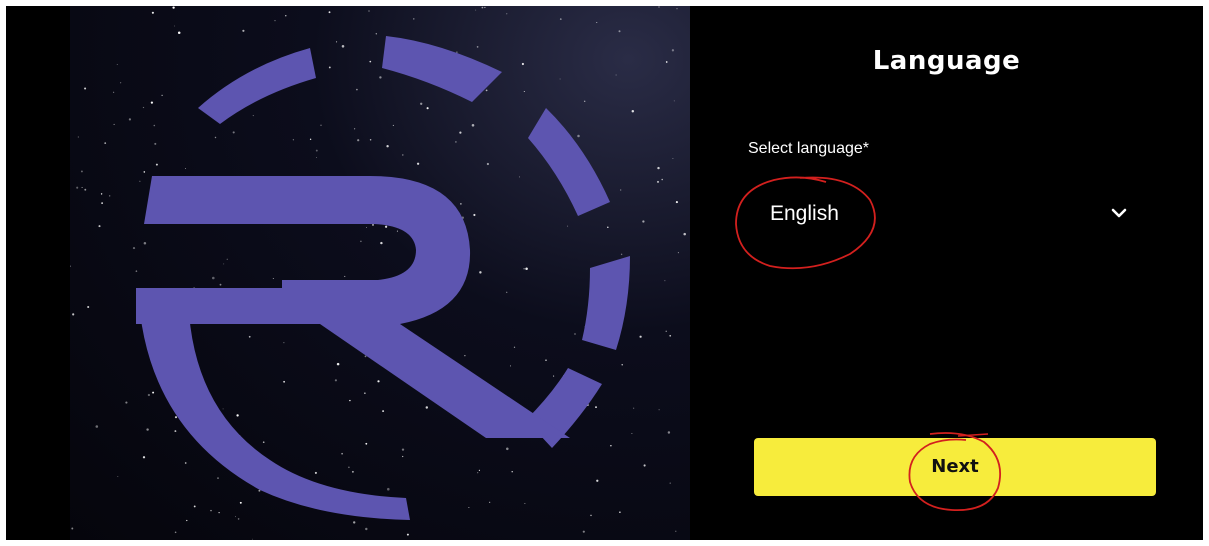  Describe the element at coordinates (946, 61) in the screenshot. I see `page-title: Language` at that location.